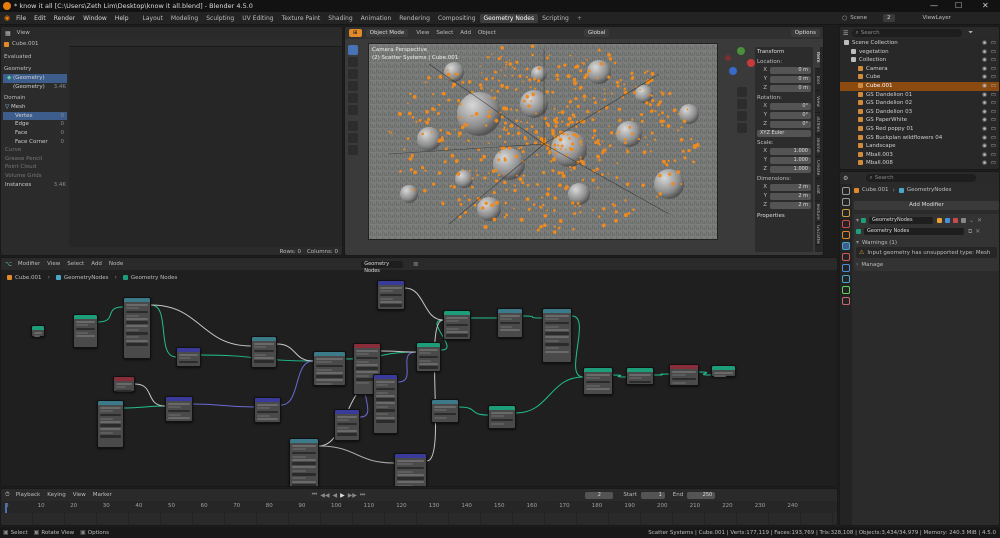  Describe the element at coordinates (896, 18) in the screenshot. I see `scene-selector: ⬡ Scene 2 ViewLayer` at that location.